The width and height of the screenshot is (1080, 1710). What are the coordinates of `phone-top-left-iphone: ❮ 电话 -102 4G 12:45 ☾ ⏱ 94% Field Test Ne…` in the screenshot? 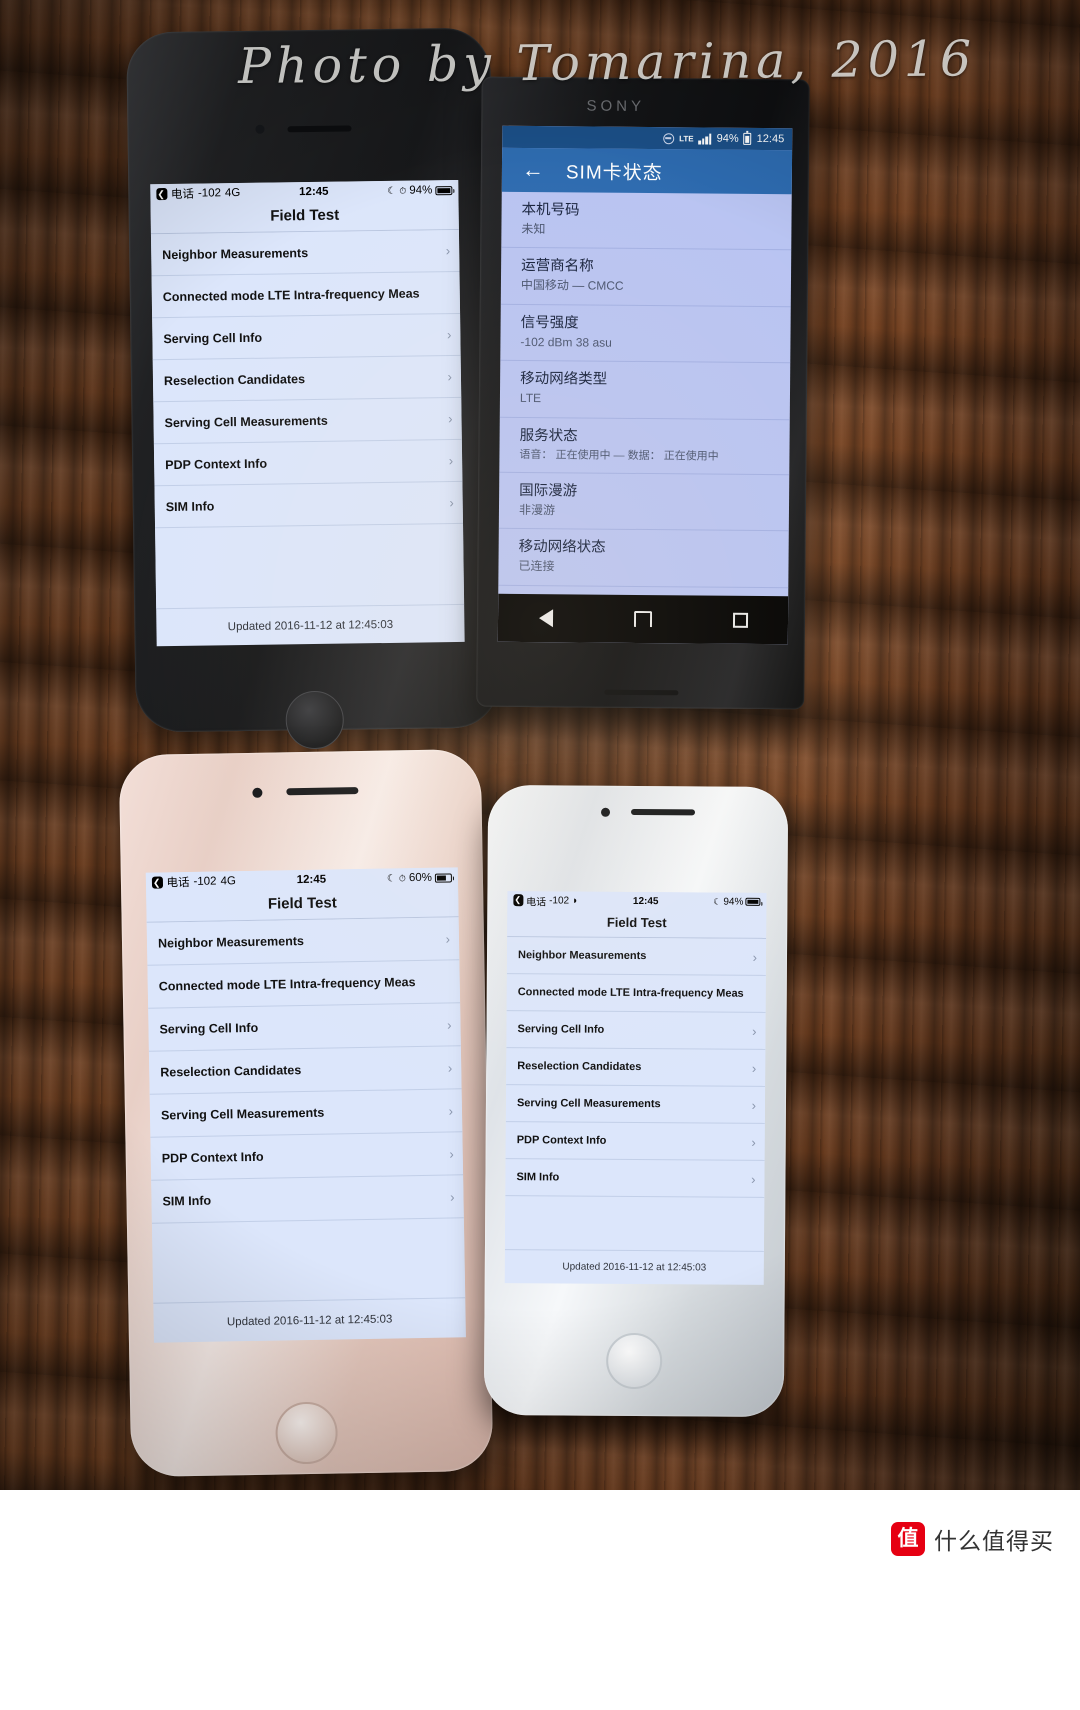 It's located at (313, 388).